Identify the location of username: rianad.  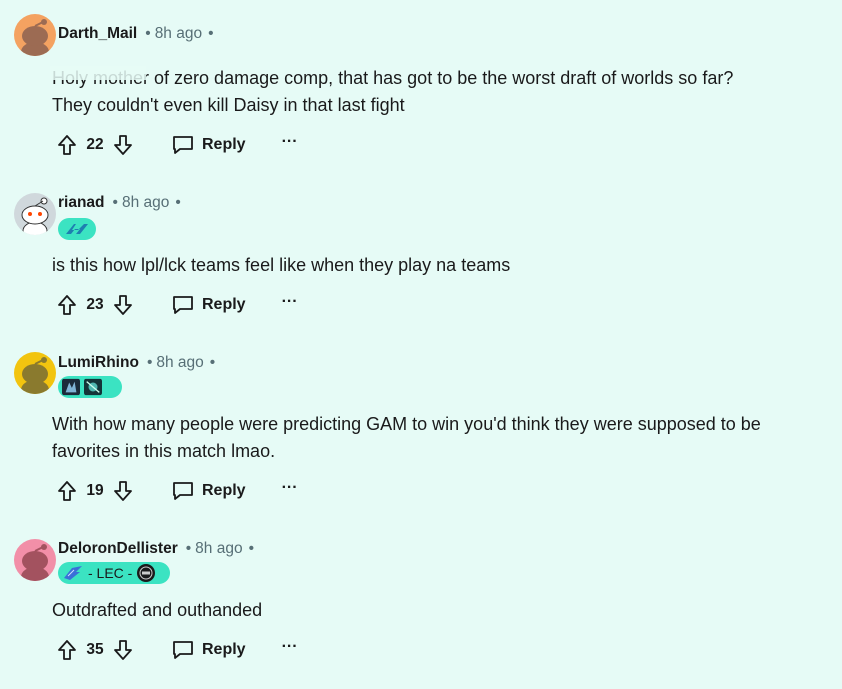
(81, 202).